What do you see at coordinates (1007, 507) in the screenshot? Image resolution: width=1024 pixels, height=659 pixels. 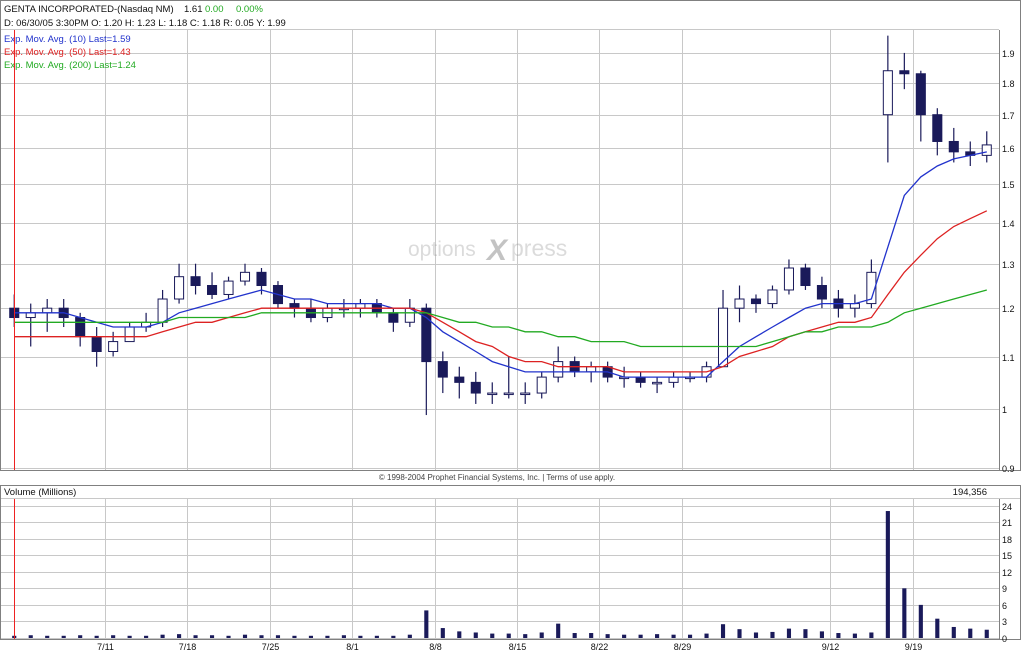 I see `volume-tick-label: 24` at bounding box center [1007, 507].